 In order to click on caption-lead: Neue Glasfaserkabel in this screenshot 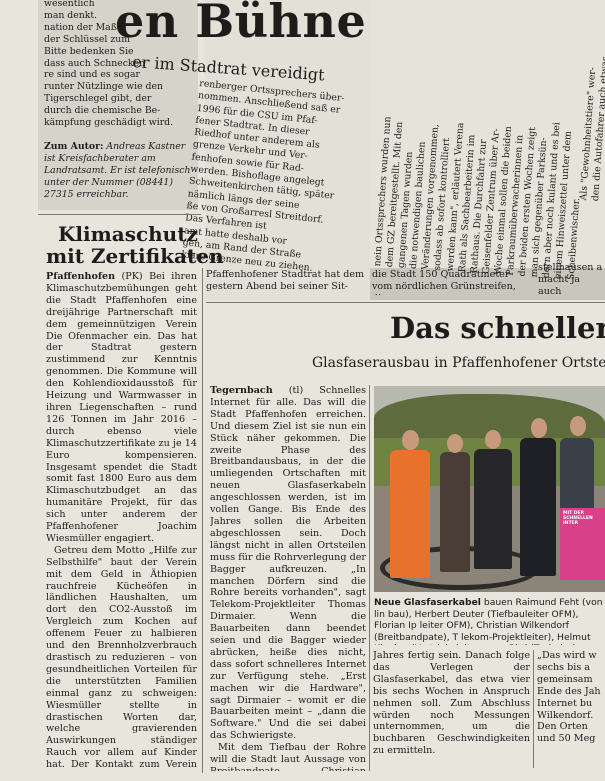, I will do `click(427, 602)`.